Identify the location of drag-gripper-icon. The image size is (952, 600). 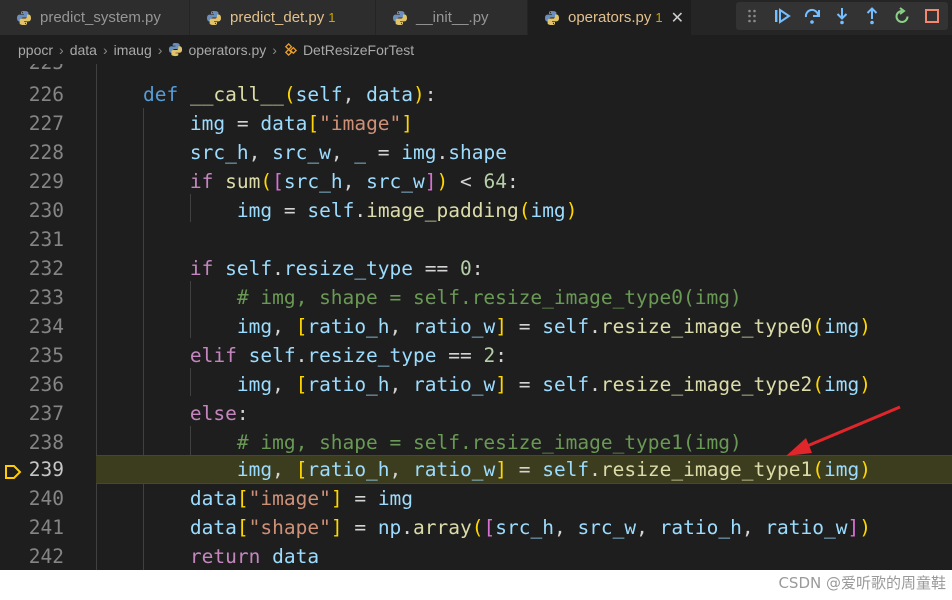
(752, 16).